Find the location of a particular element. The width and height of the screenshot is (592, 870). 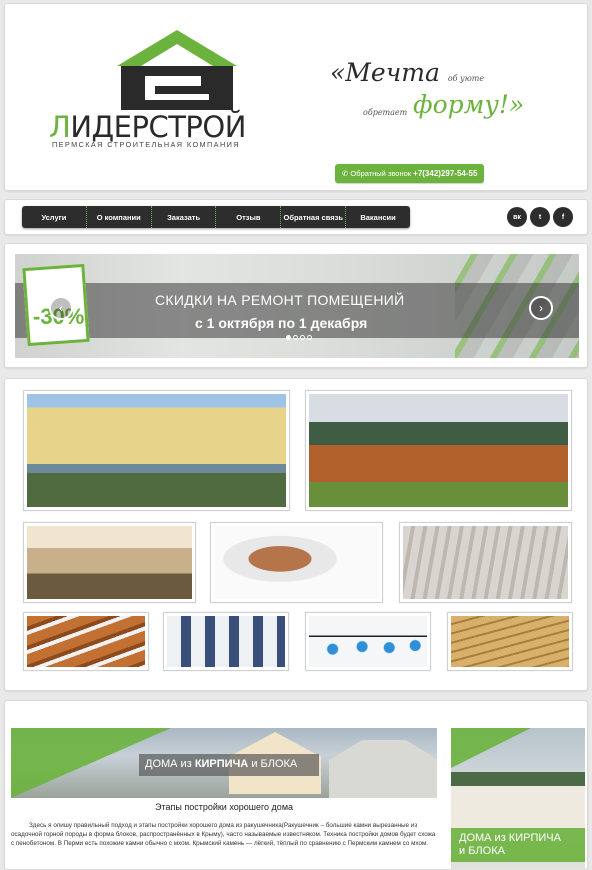

menu-item-order: Заказать is located at coordinates (184, 217).